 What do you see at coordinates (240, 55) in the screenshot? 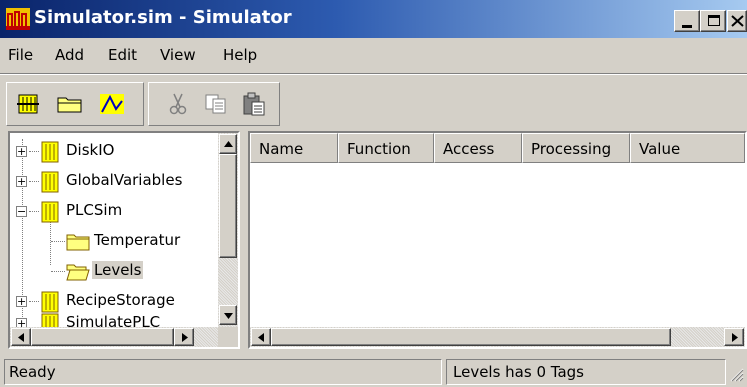
I see `menu-help: Help` at bounding box center [240, 55].